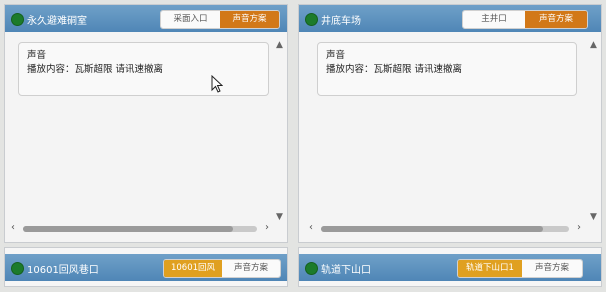 The image size is (606, 292). I want to click on entrance-button: 10601回风, so click(193, 268).